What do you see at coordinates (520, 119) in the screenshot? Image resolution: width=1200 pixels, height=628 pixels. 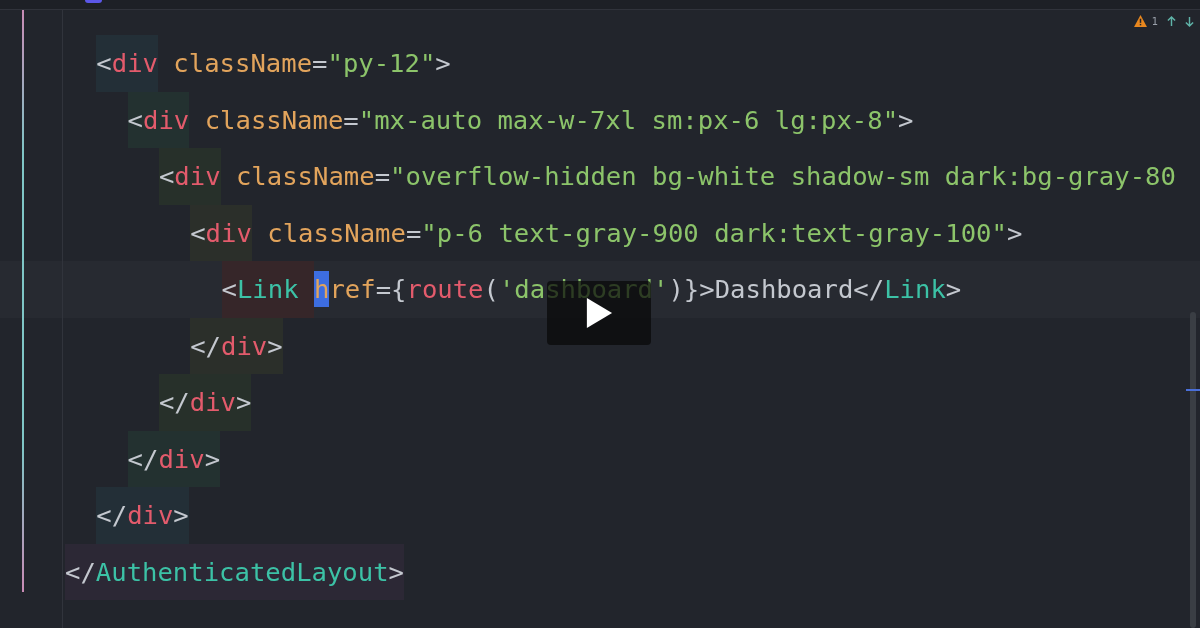 I see `code-line: <div className="mx-auto max-w-7xl sm:px-6 lg:px-8">` at bounding box center [520, 119].